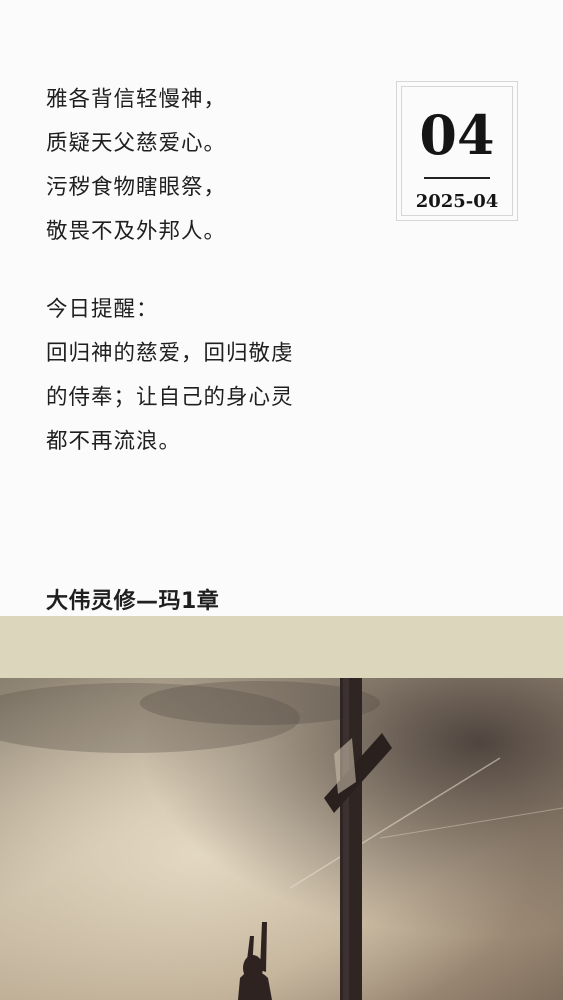 This screenshot has height=1000, width=563. I want to click on date-card-frame: 04 2025-04, so click(457, 151).